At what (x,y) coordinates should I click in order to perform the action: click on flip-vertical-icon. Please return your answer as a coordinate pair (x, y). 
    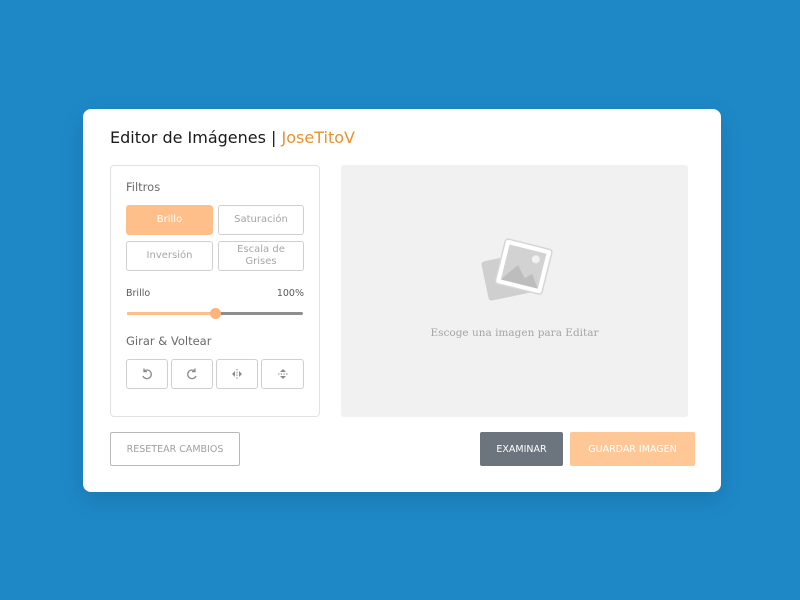
    Looking at the image, I should click on (283, 374).